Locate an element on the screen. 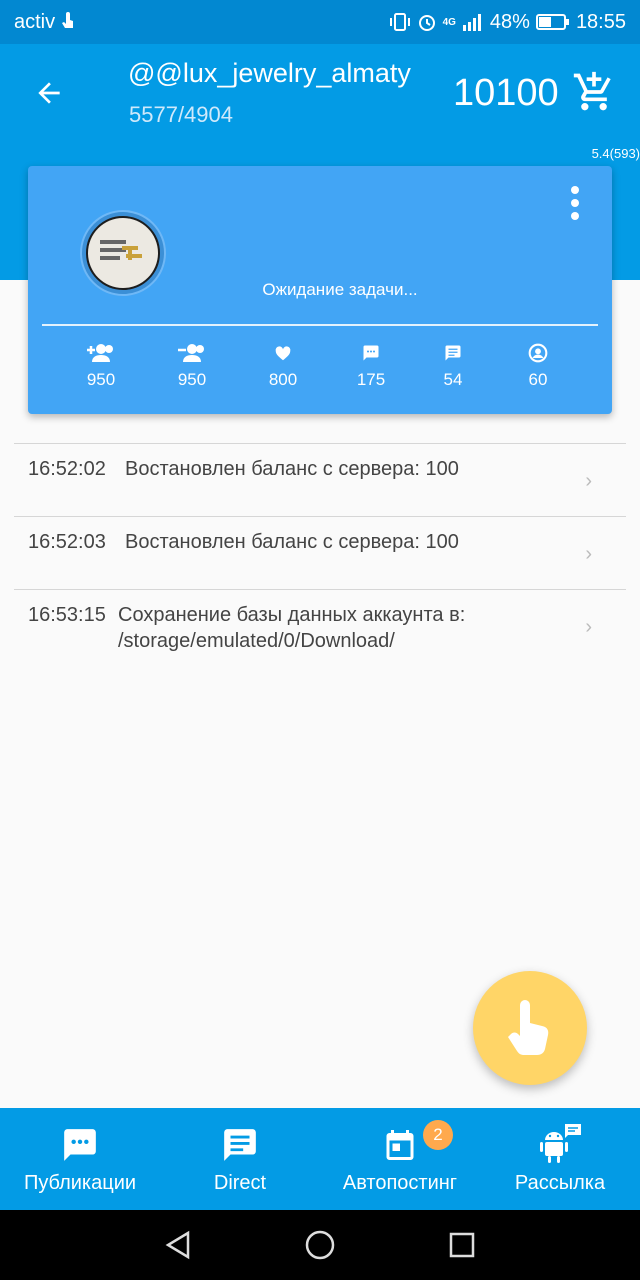 Image resolution: width=640 pixels, height=1280 pixels. nav-mailing: Рассылка is located at coordinates (560, 1159).